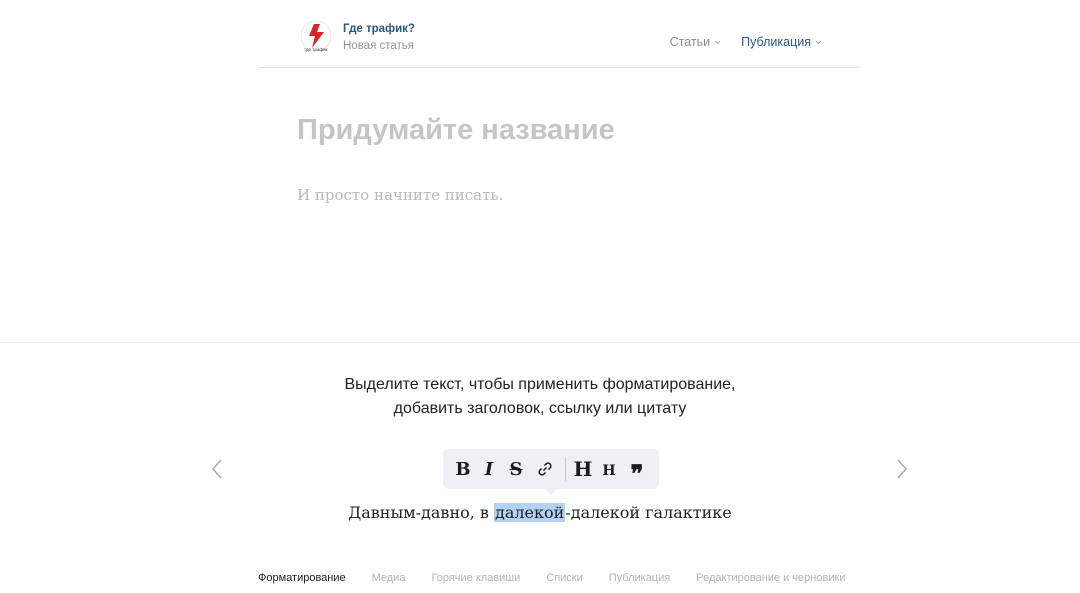 The width and height of the screenshot is (1080, 593). I want to click on toolbar-separator, so click(565, 469).